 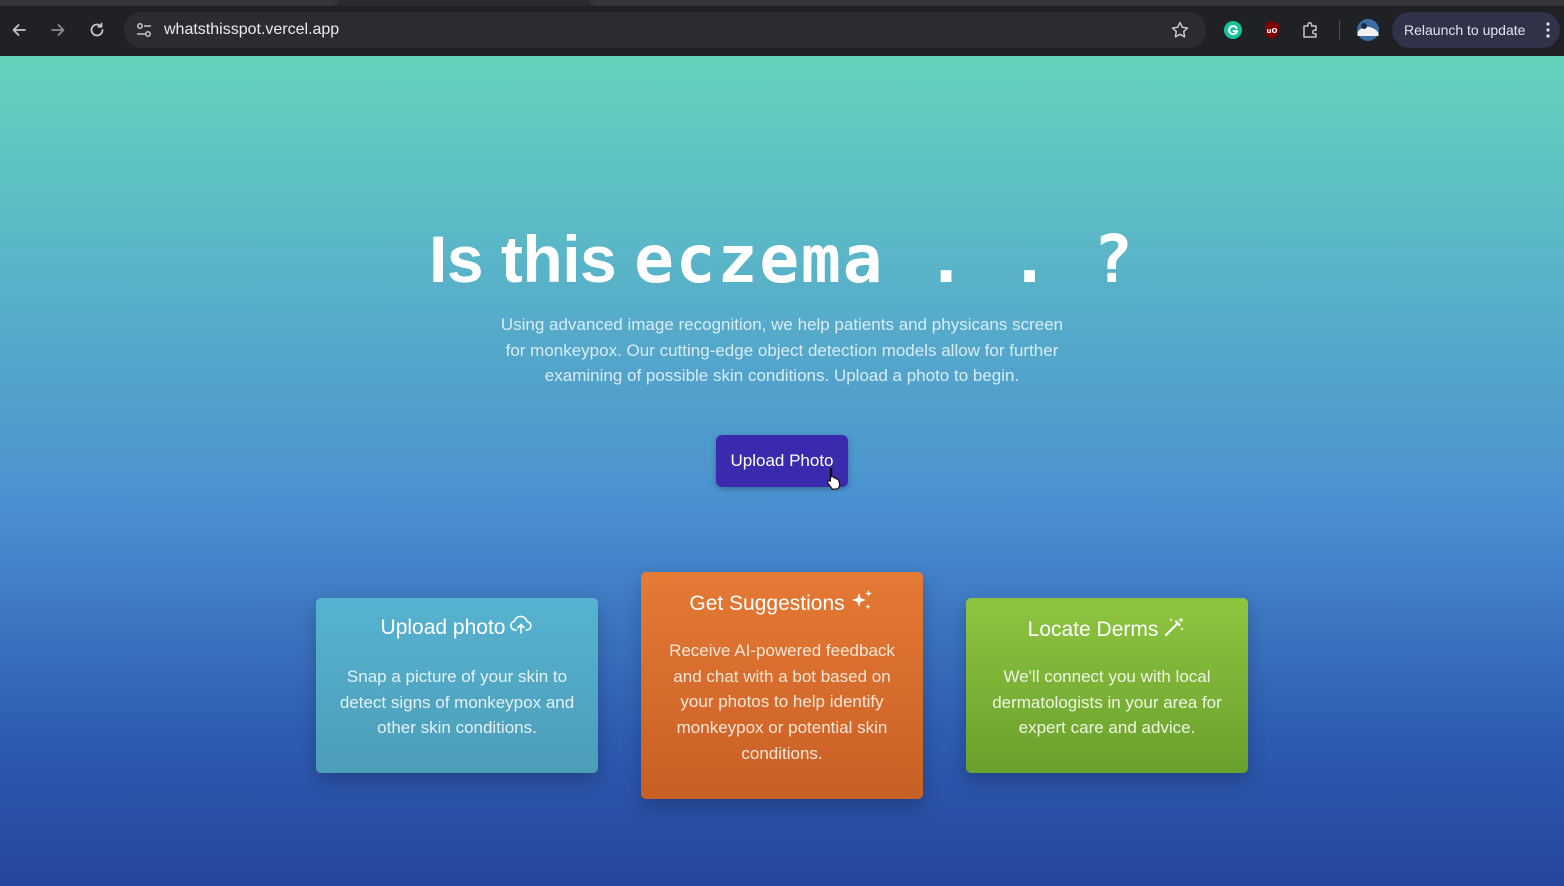 I want to click on ublock-origin-icon: uO, so click(x=1272, y=30).